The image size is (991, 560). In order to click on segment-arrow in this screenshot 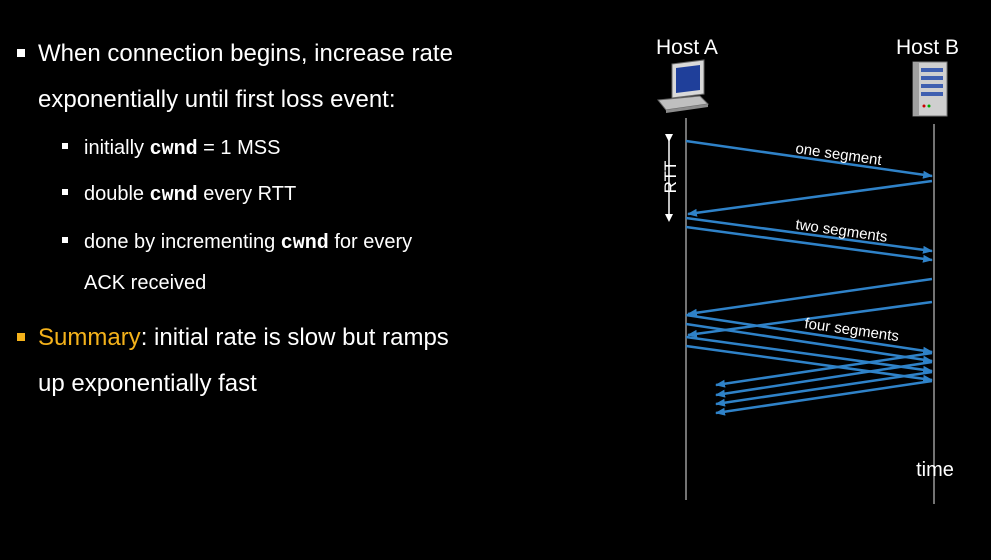, I will do `click(809, 363)`.